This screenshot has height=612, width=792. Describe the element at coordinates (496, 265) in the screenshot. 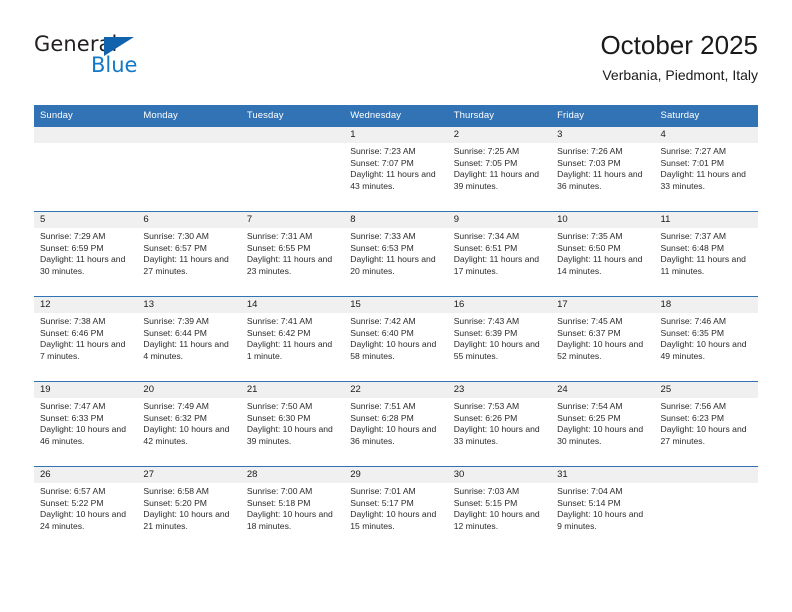

I see `daylight-text: Daylight: 11 hours and 17 minutes.` at that location.